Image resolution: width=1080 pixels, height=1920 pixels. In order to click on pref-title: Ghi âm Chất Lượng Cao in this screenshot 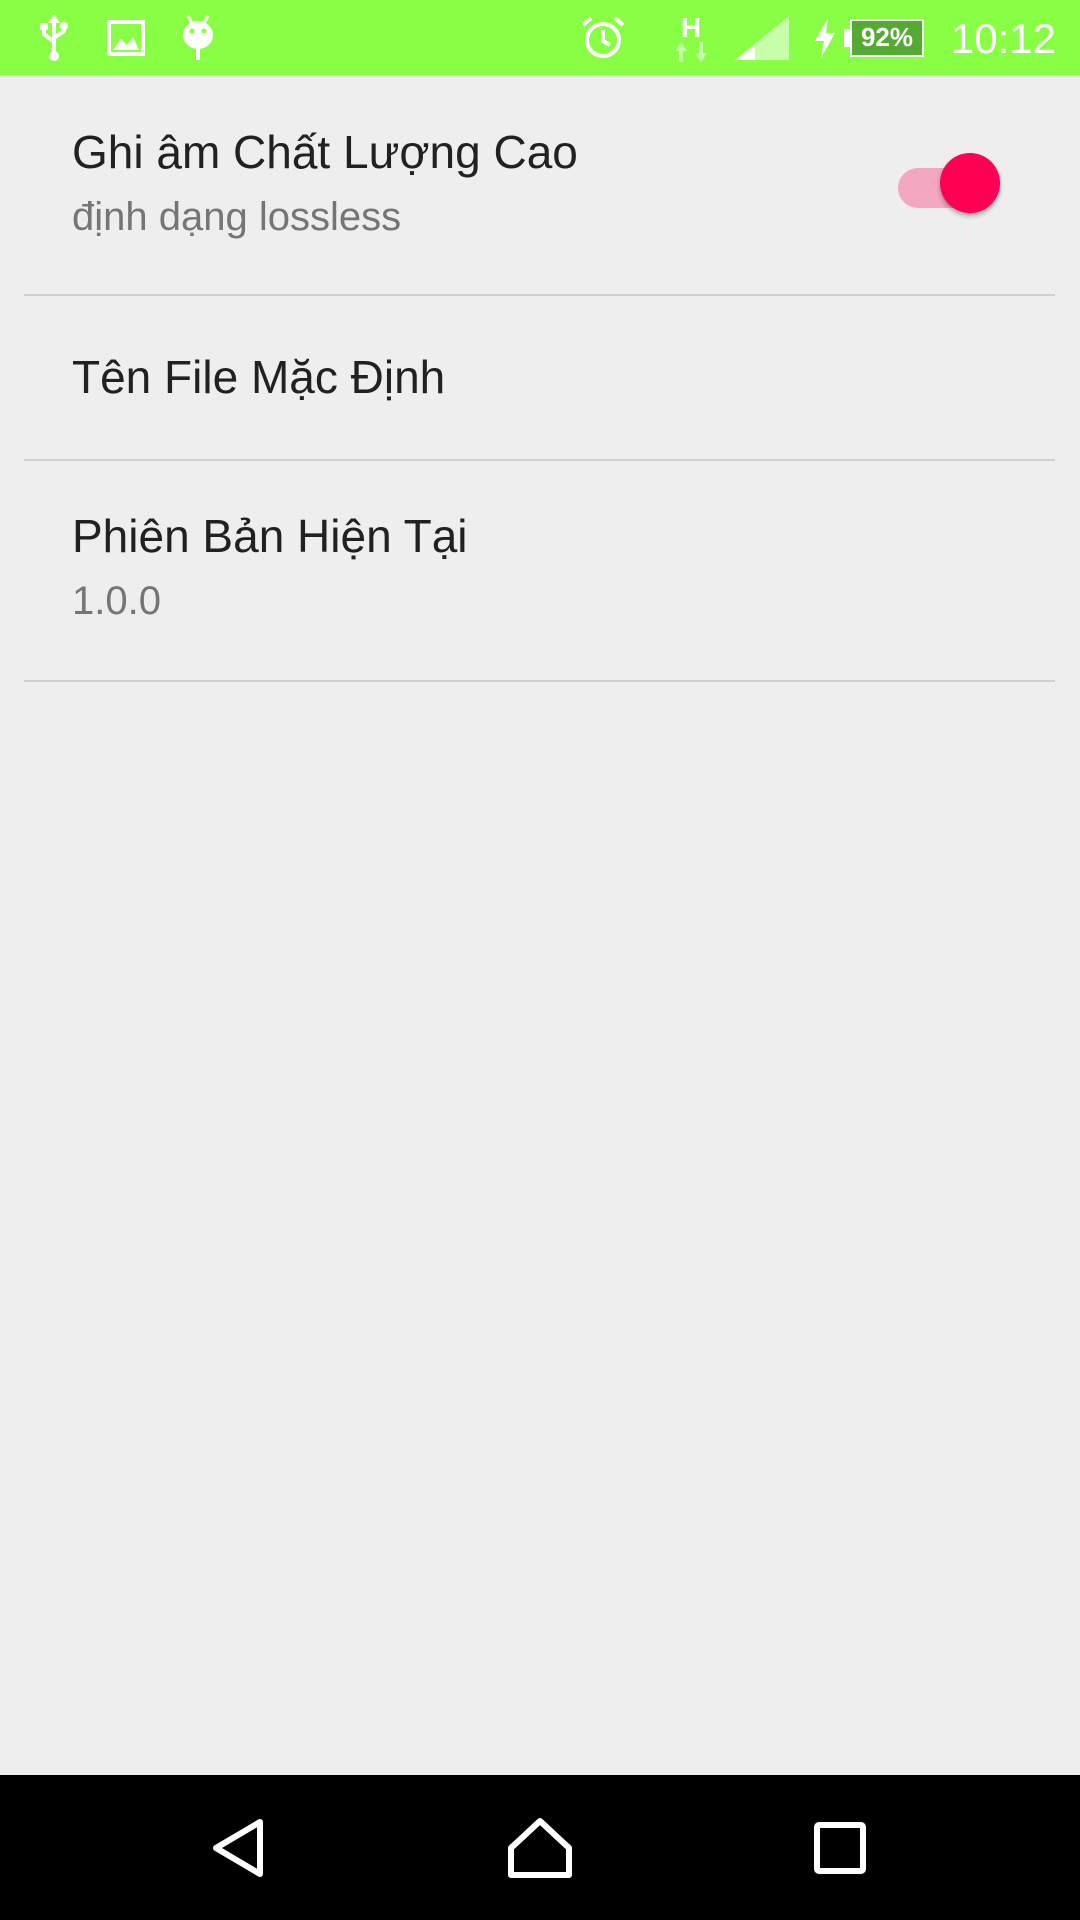, I will do `click(325, 152)`.